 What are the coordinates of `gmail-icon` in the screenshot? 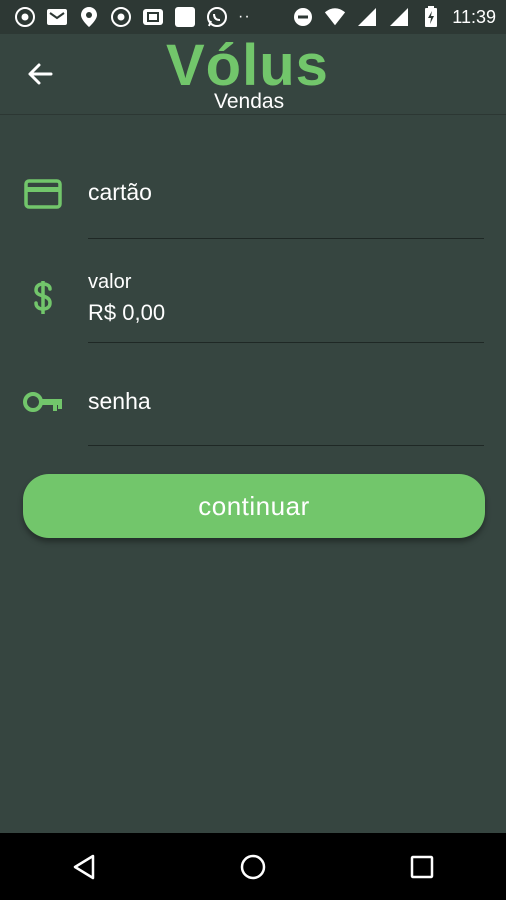 It's located at (57, 17).